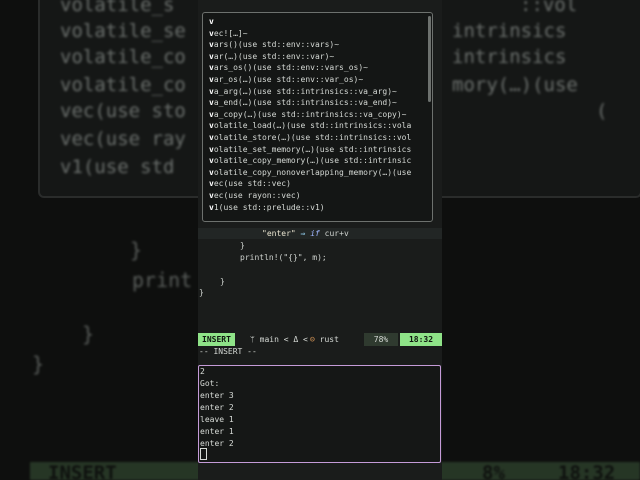 Image resolution: width=640 pixels, height=480 pixels. I want to click on rust-icon: ☹, so click(312, 339).